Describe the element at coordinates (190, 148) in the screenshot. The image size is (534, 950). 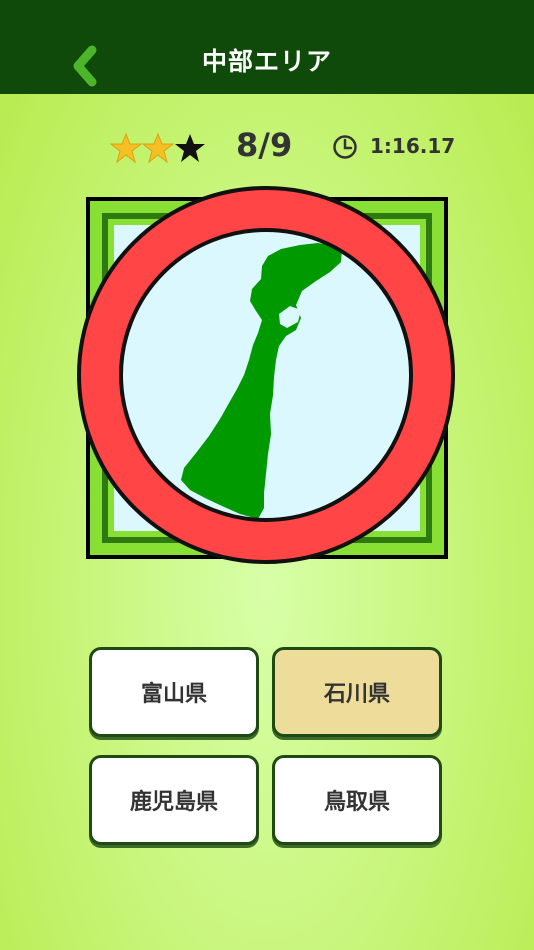
I see `star-empty-icon` at that location.